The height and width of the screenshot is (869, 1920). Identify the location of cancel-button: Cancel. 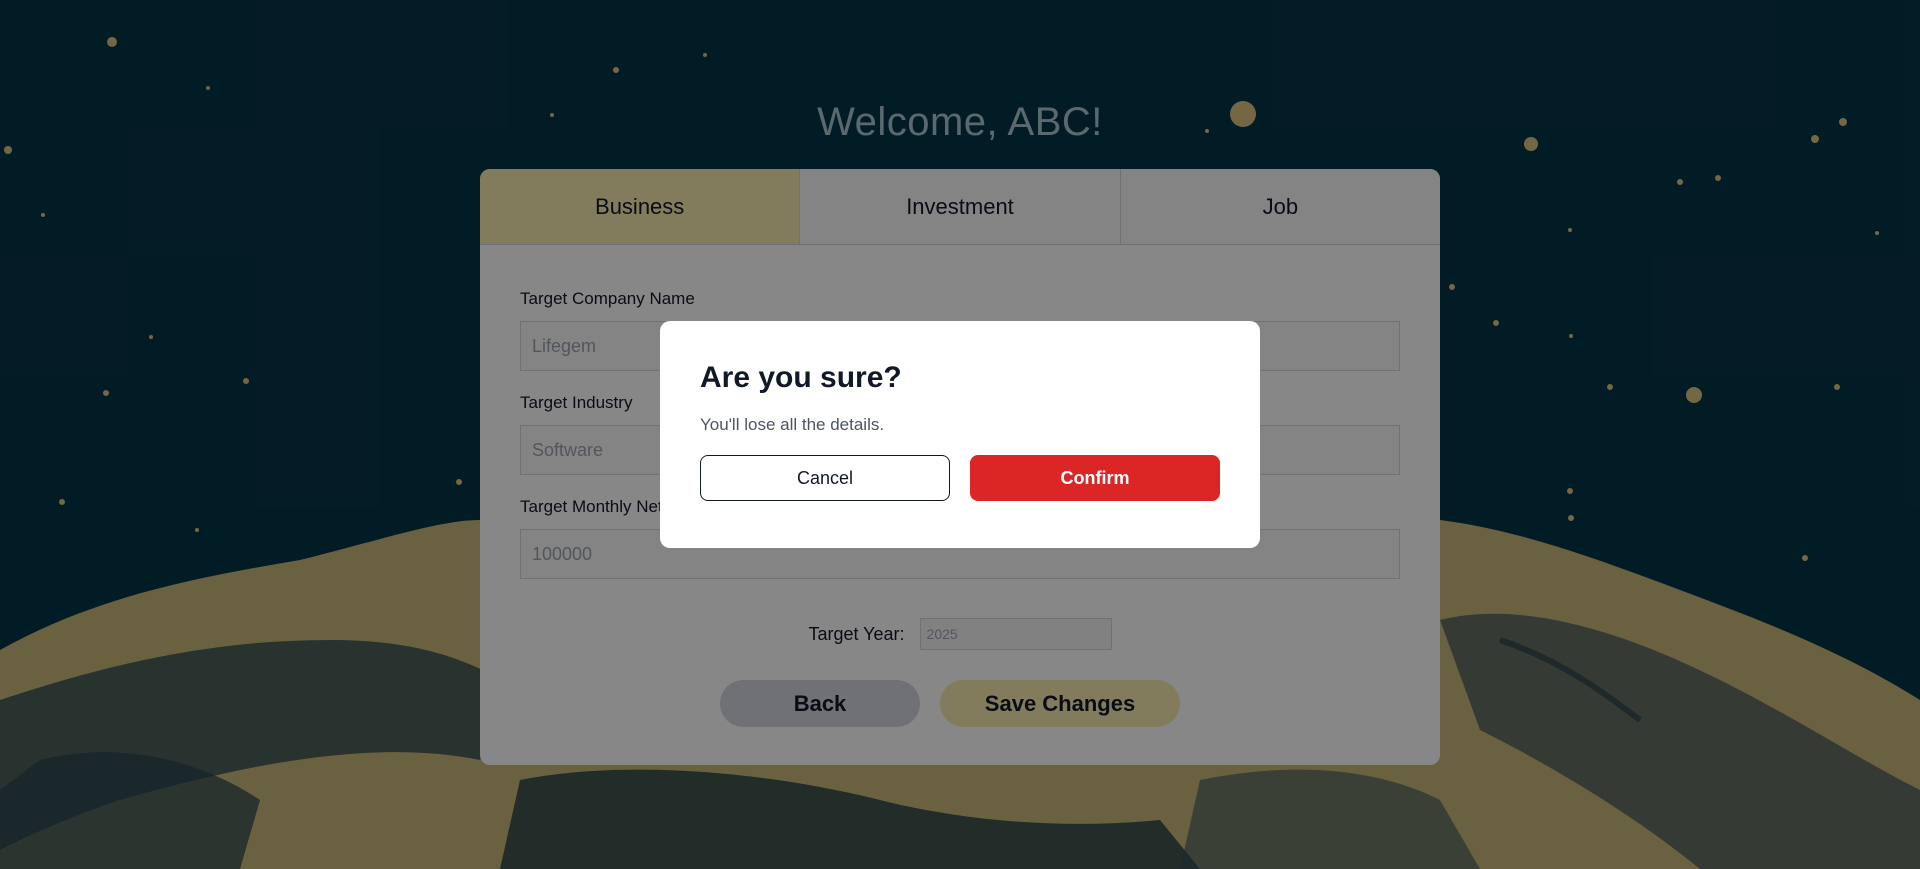
(825, 478).